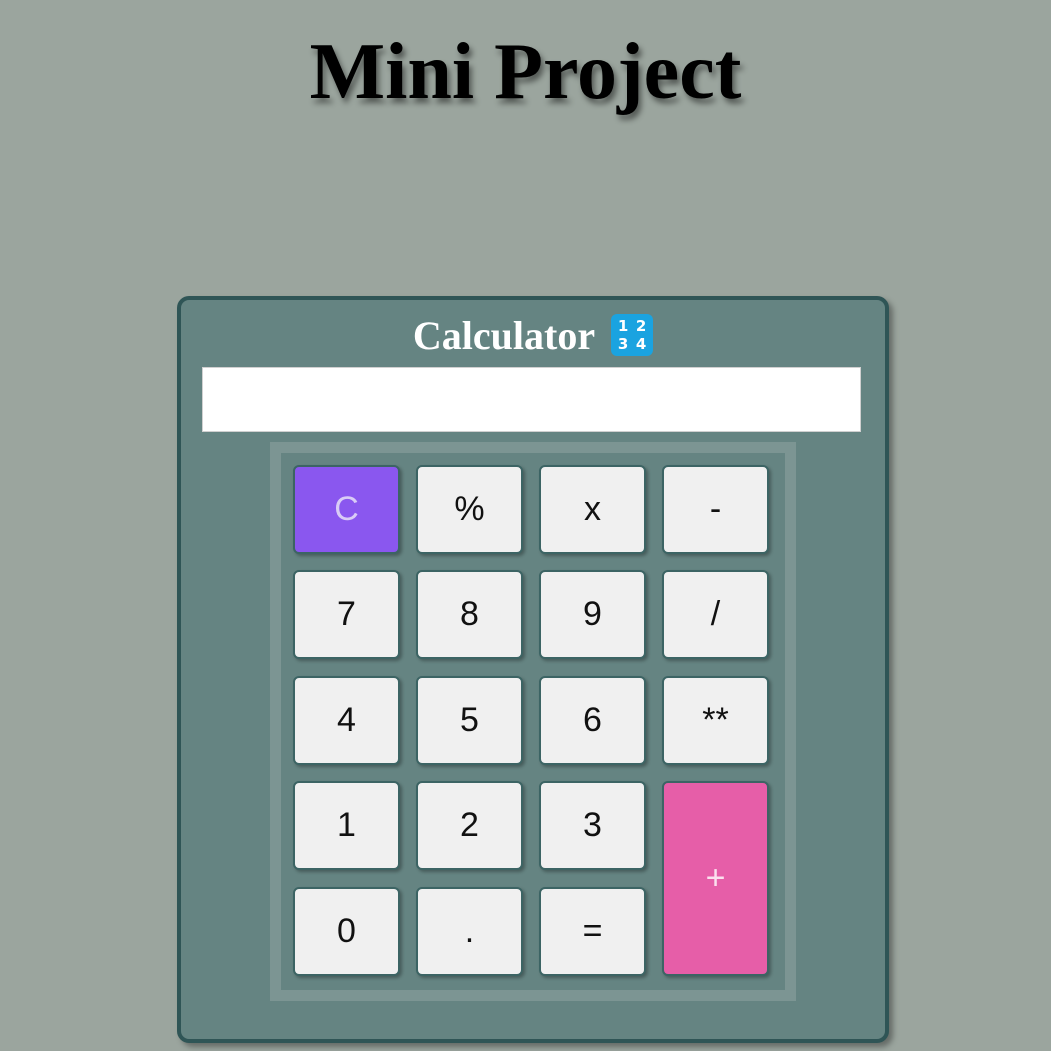  I want to click on multiply-button: x, so click(592, 509).